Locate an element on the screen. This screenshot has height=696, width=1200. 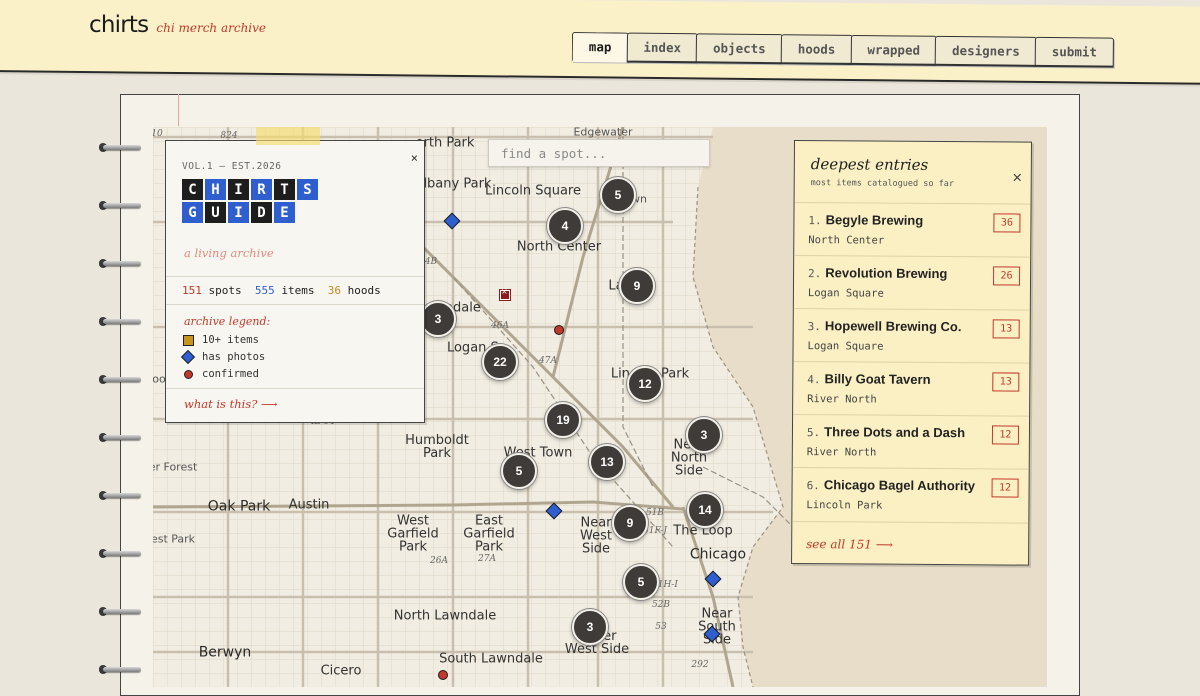
blue-diamond-icon is located at coordinates (188, 357).